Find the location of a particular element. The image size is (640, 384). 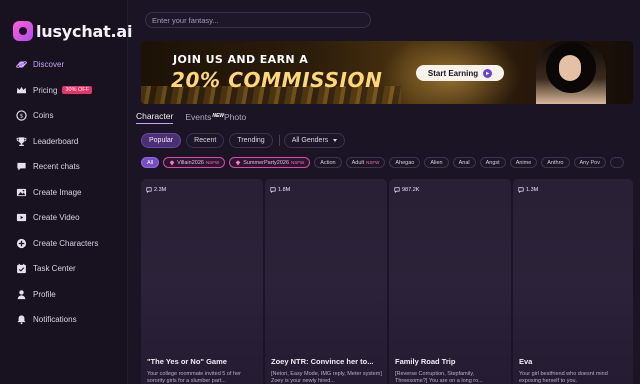

trophy-icon is located at coordinates (21, 141).